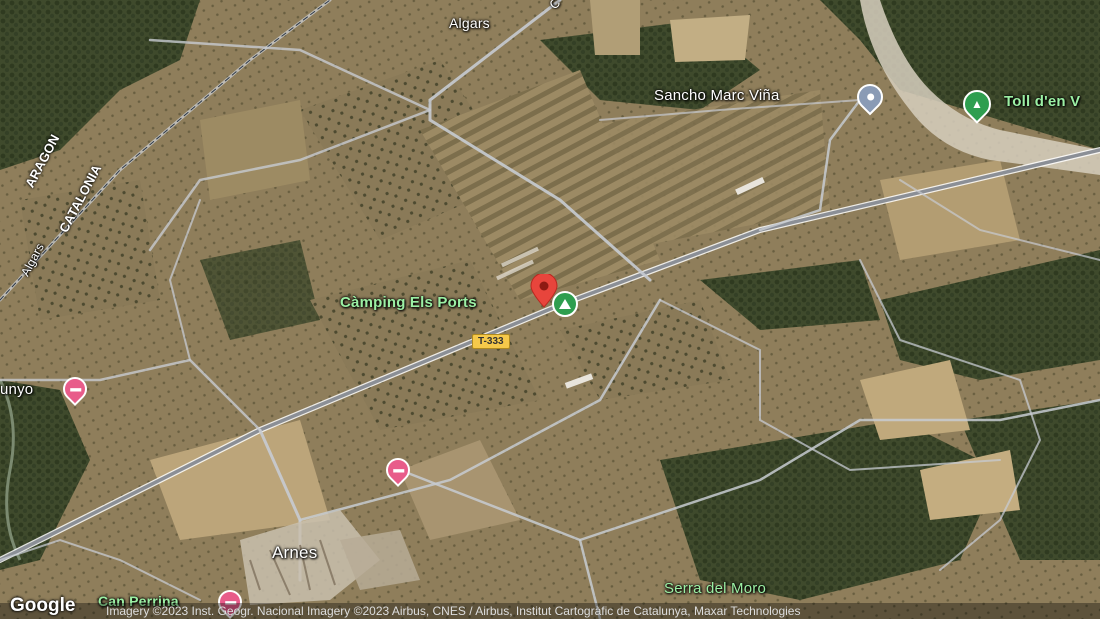 The width and height of the screenshot is (1100, 619). I want to click on place-label-serra-del-moro: Serra del Moro, so click(715, 588).